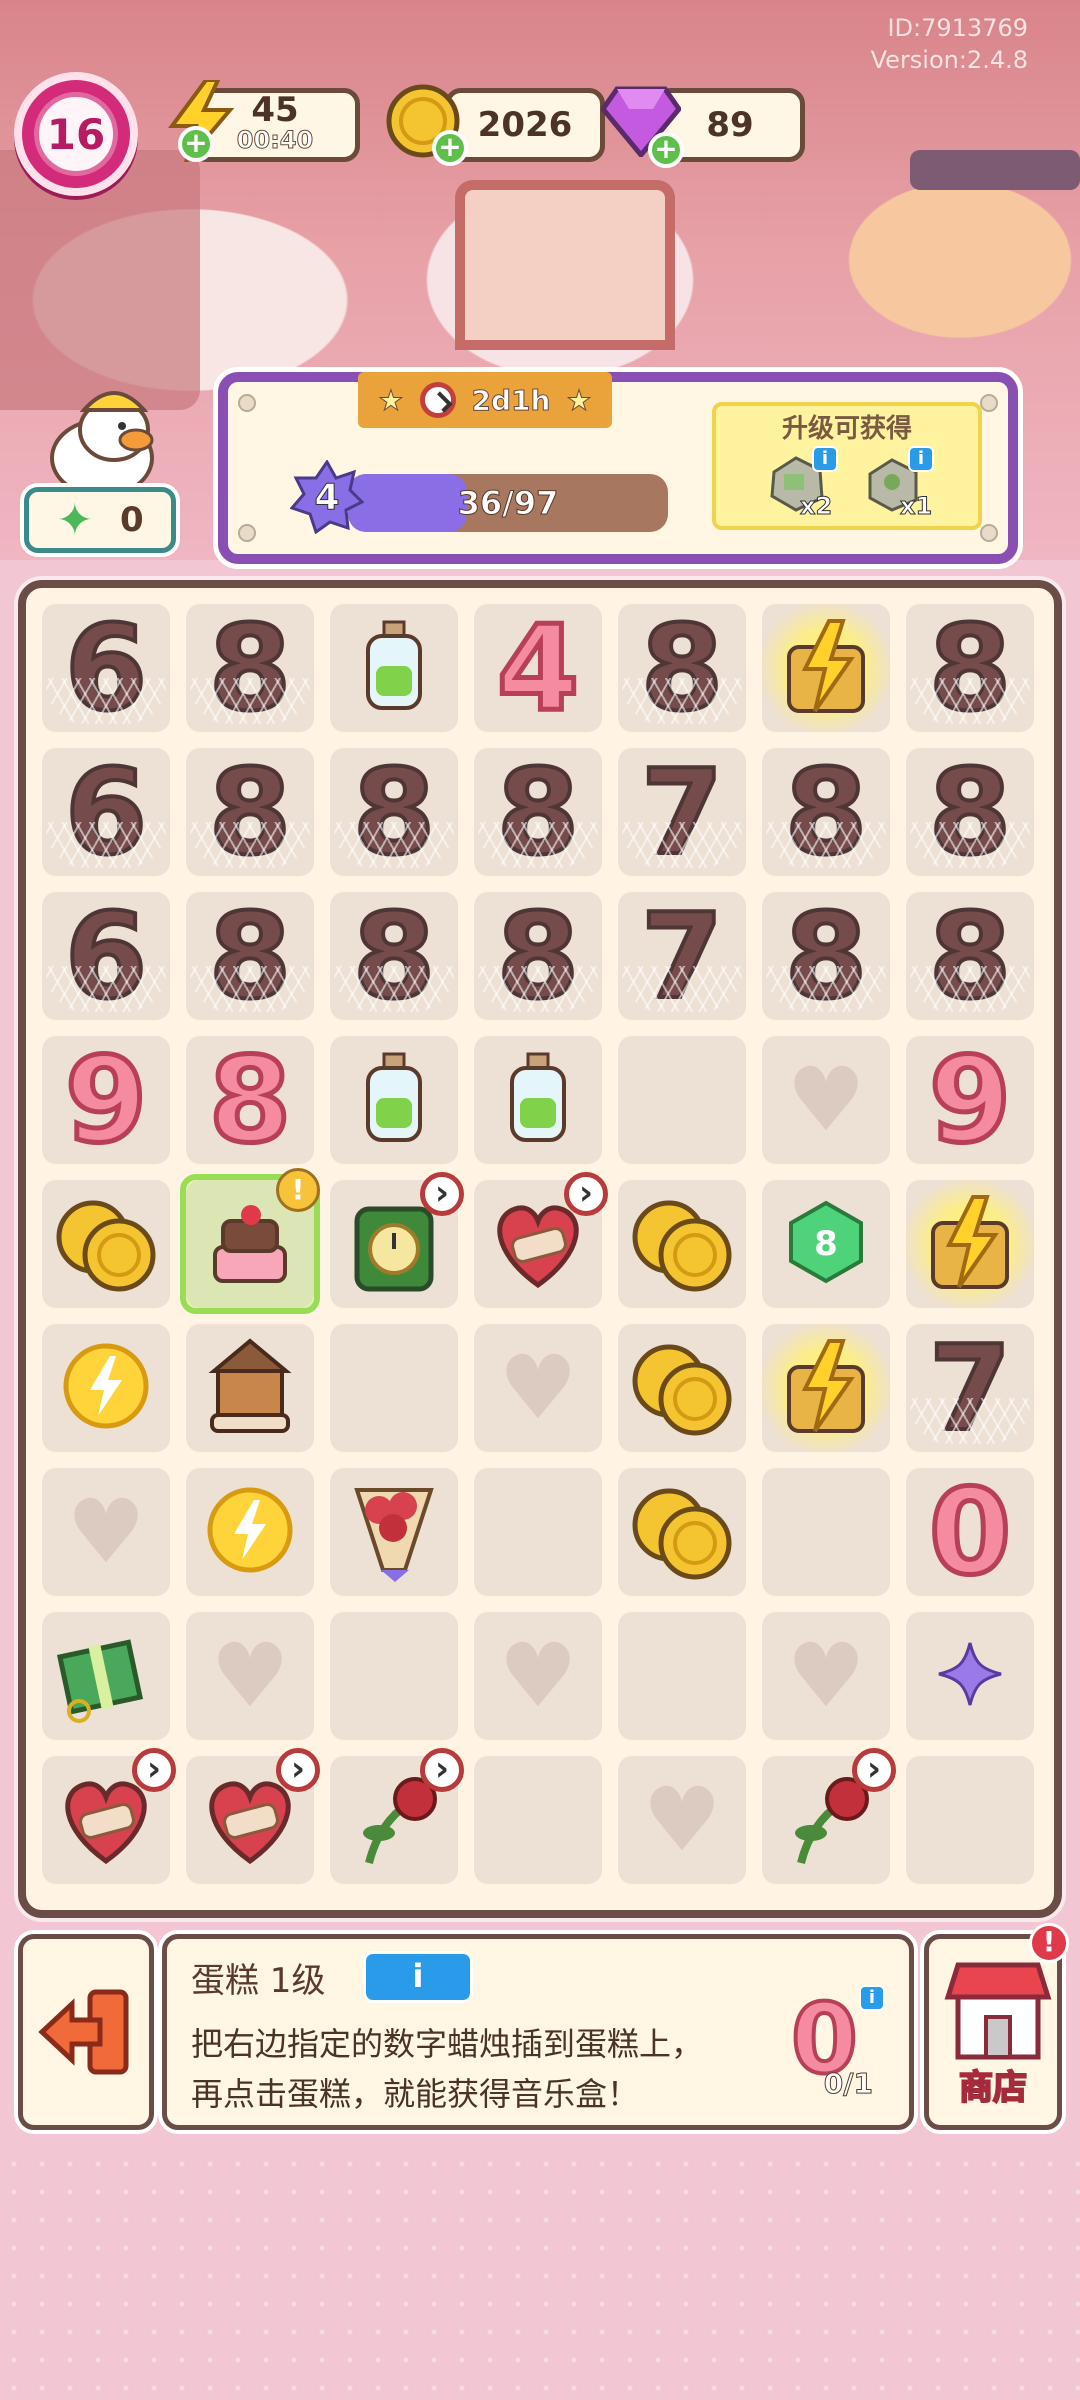  I want to click on lightbulb-bottle-icon, so click(538, 1100).